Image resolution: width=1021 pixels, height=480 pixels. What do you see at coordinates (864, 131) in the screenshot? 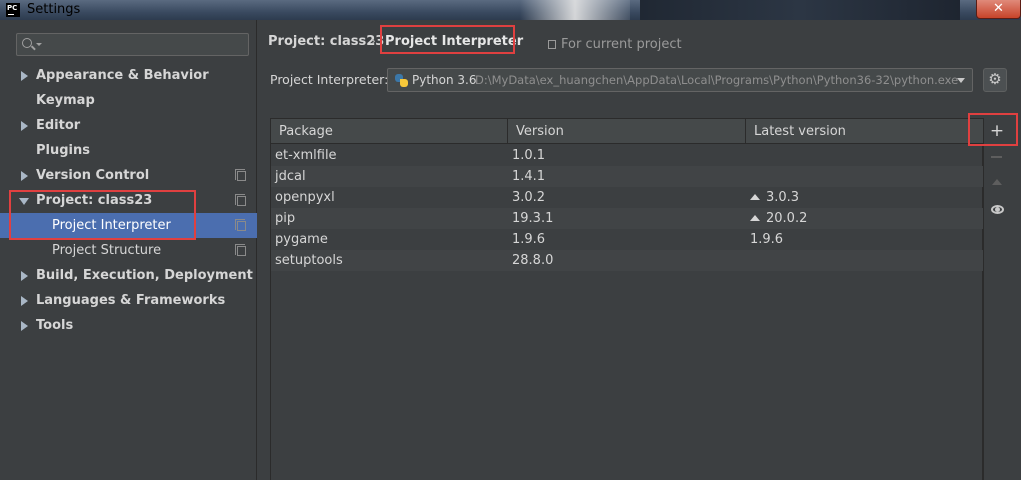
I see `column-header-latest-version: Latest version` at bounding box center [864, 131].